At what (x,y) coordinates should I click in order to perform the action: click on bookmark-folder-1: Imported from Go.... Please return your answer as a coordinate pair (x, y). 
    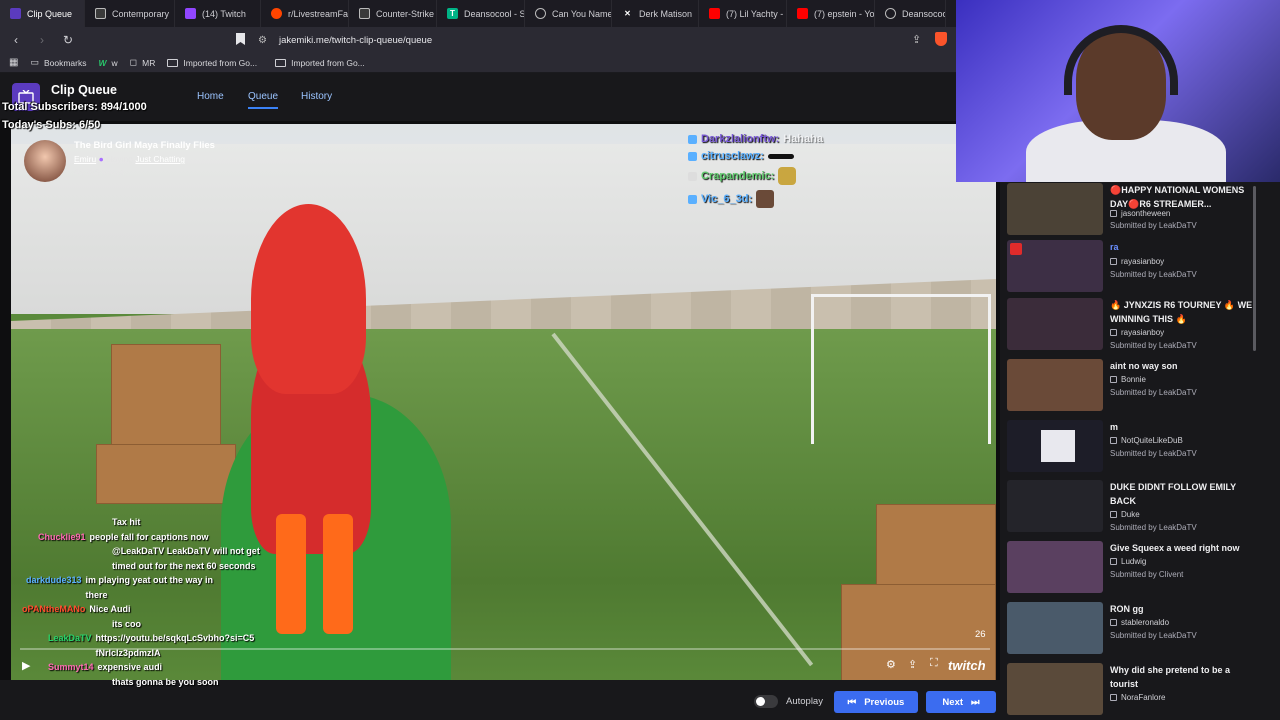
    Looking at the image, I should click on (212, 63).